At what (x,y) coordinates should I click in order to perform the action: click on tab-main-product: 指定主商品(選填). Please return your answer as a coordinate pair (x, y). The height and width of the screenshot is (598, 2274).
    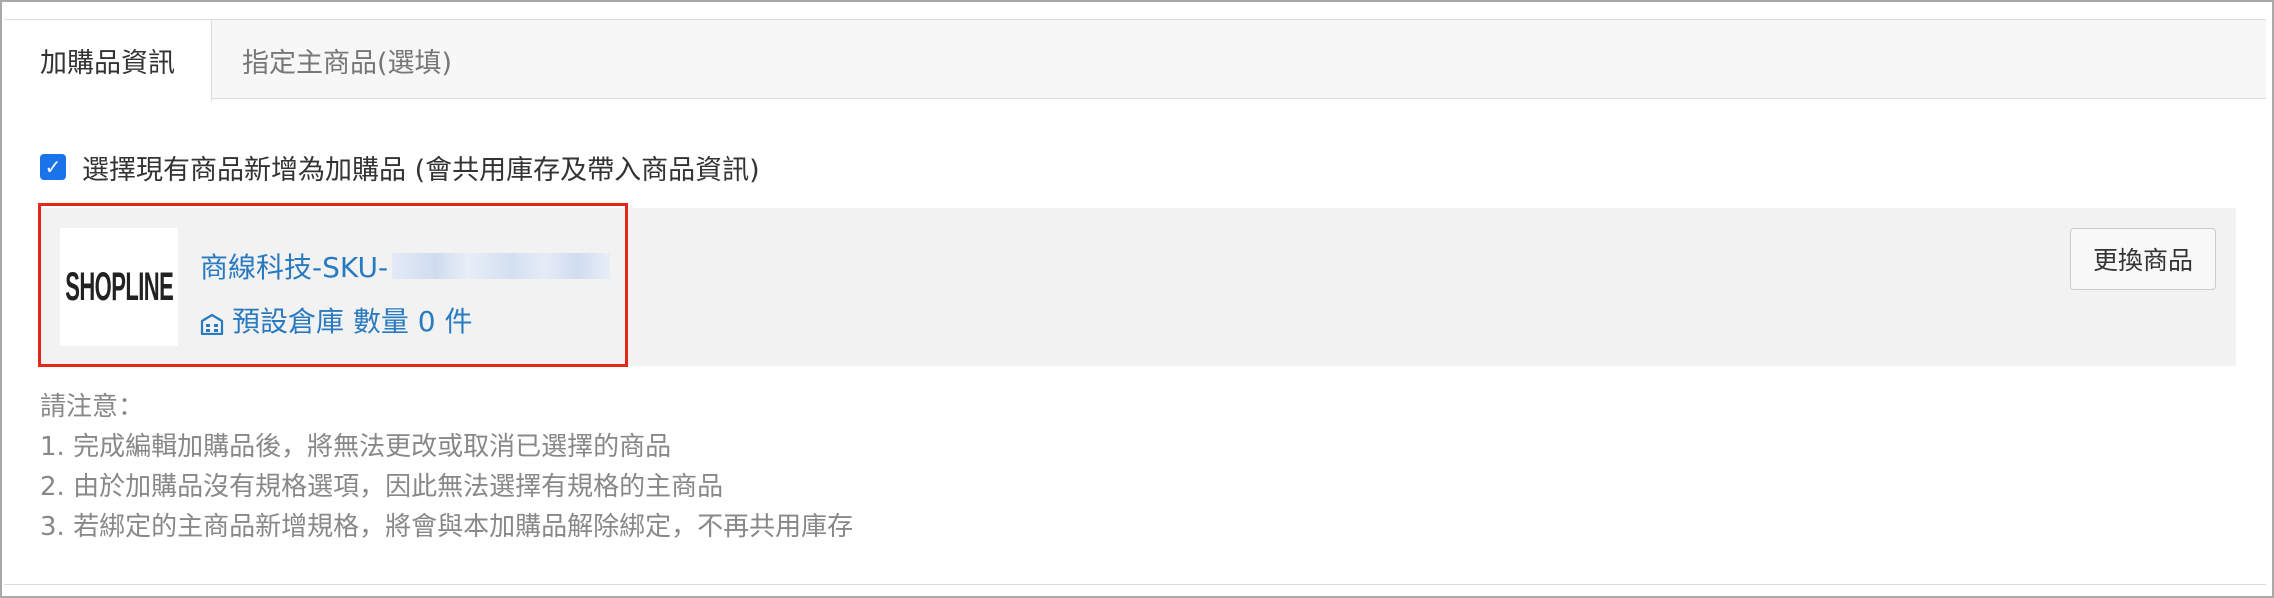
    Looking at the image, I should click on (347, 60).